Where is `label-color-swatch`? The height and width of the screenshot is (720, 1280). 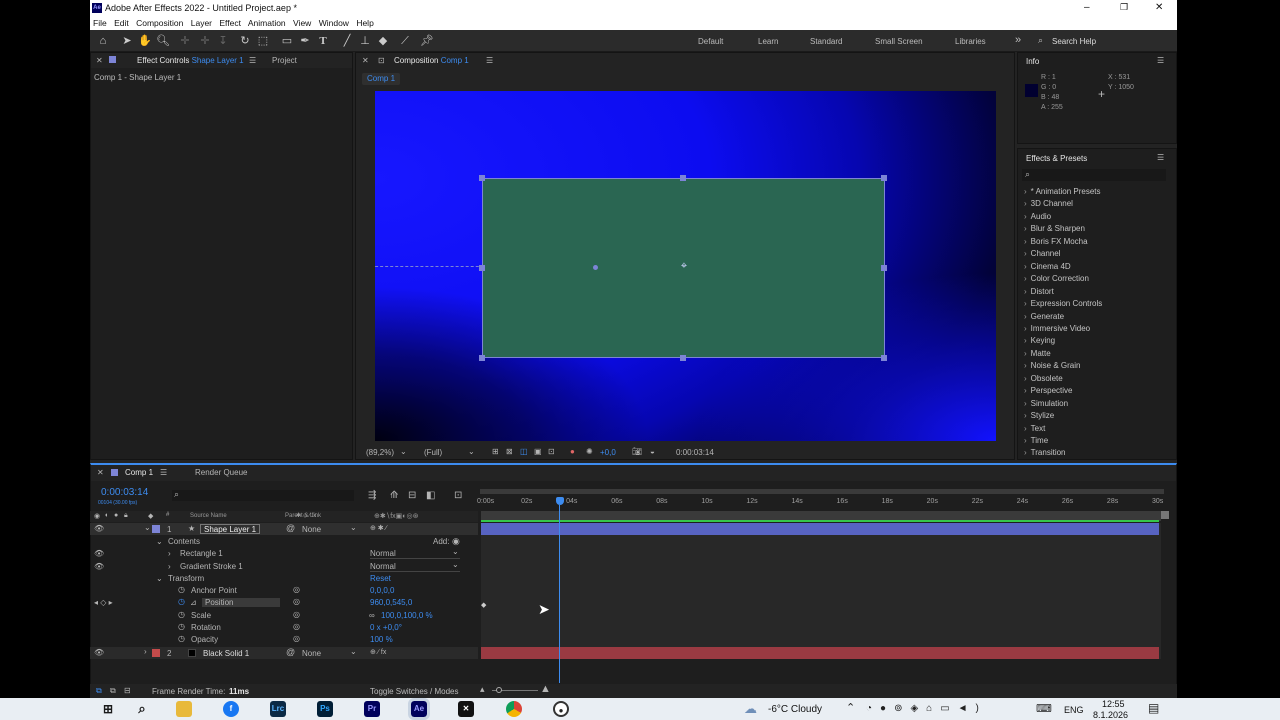 label-color-swatch is located at coordinates (156, 529).